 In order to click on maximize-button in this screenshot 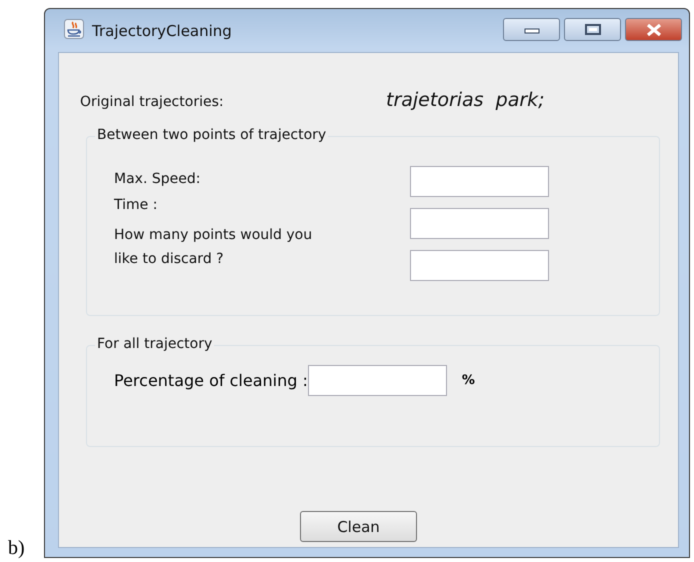, I will do `click(592, 29)`.